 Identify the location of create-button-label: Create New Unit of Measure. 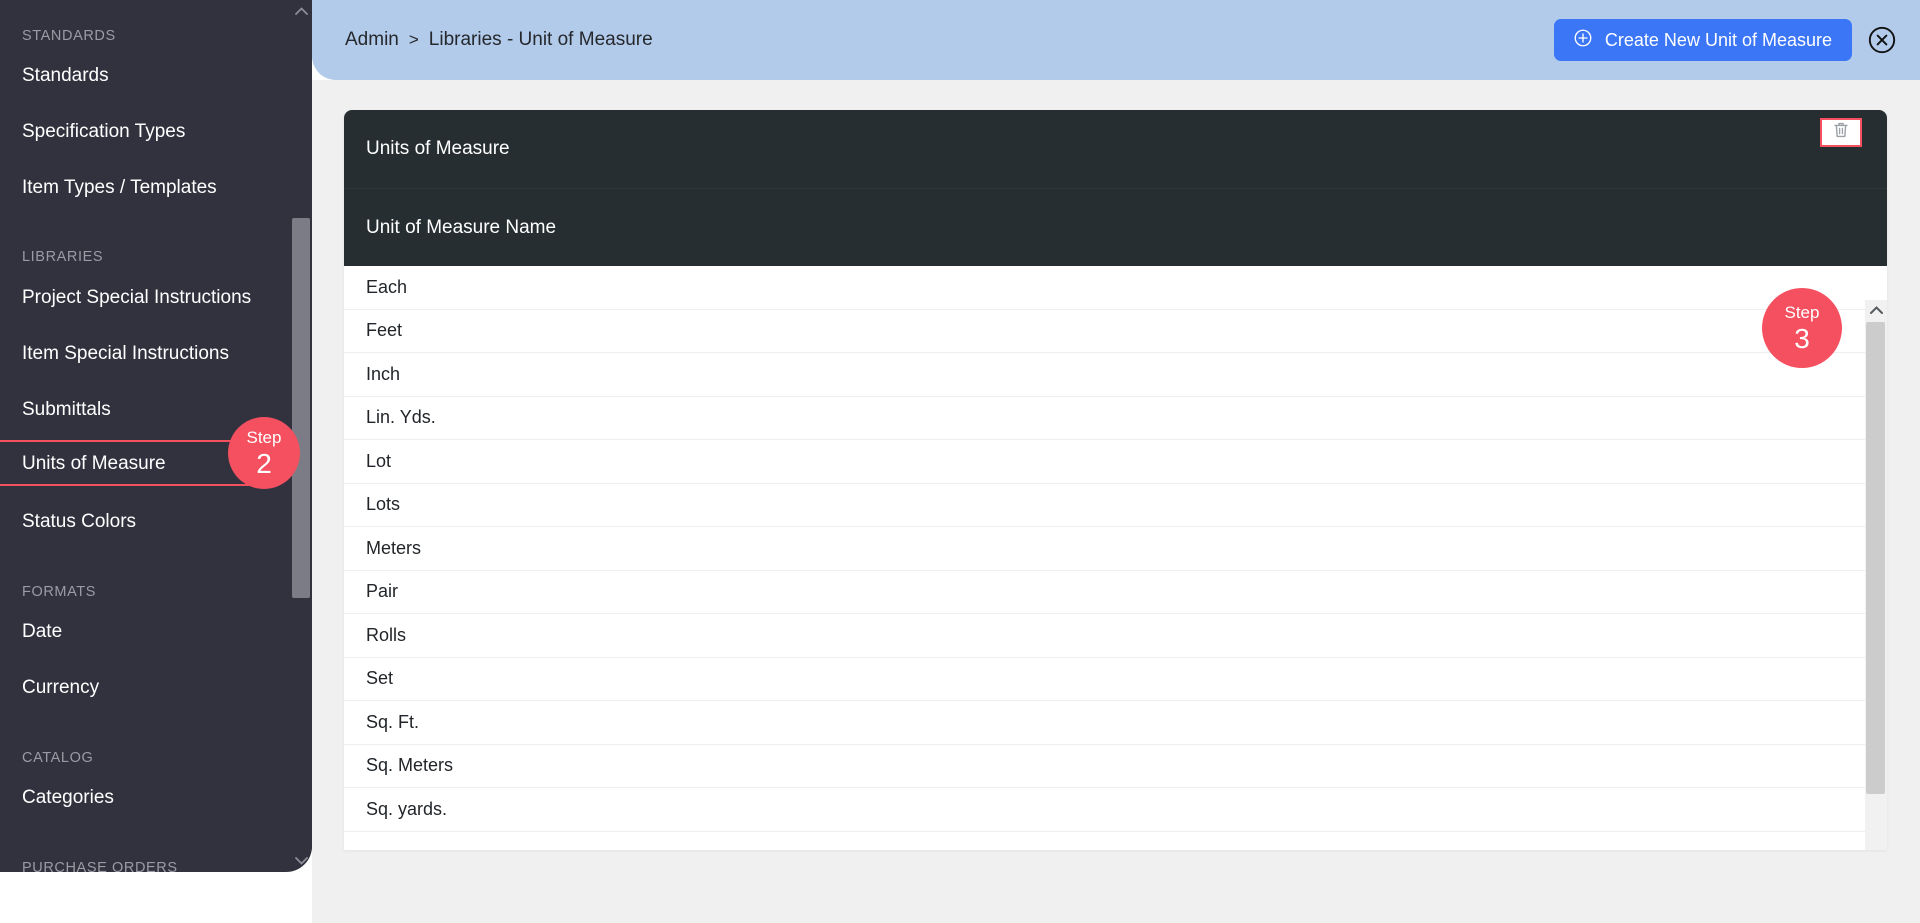
(1718, 39).